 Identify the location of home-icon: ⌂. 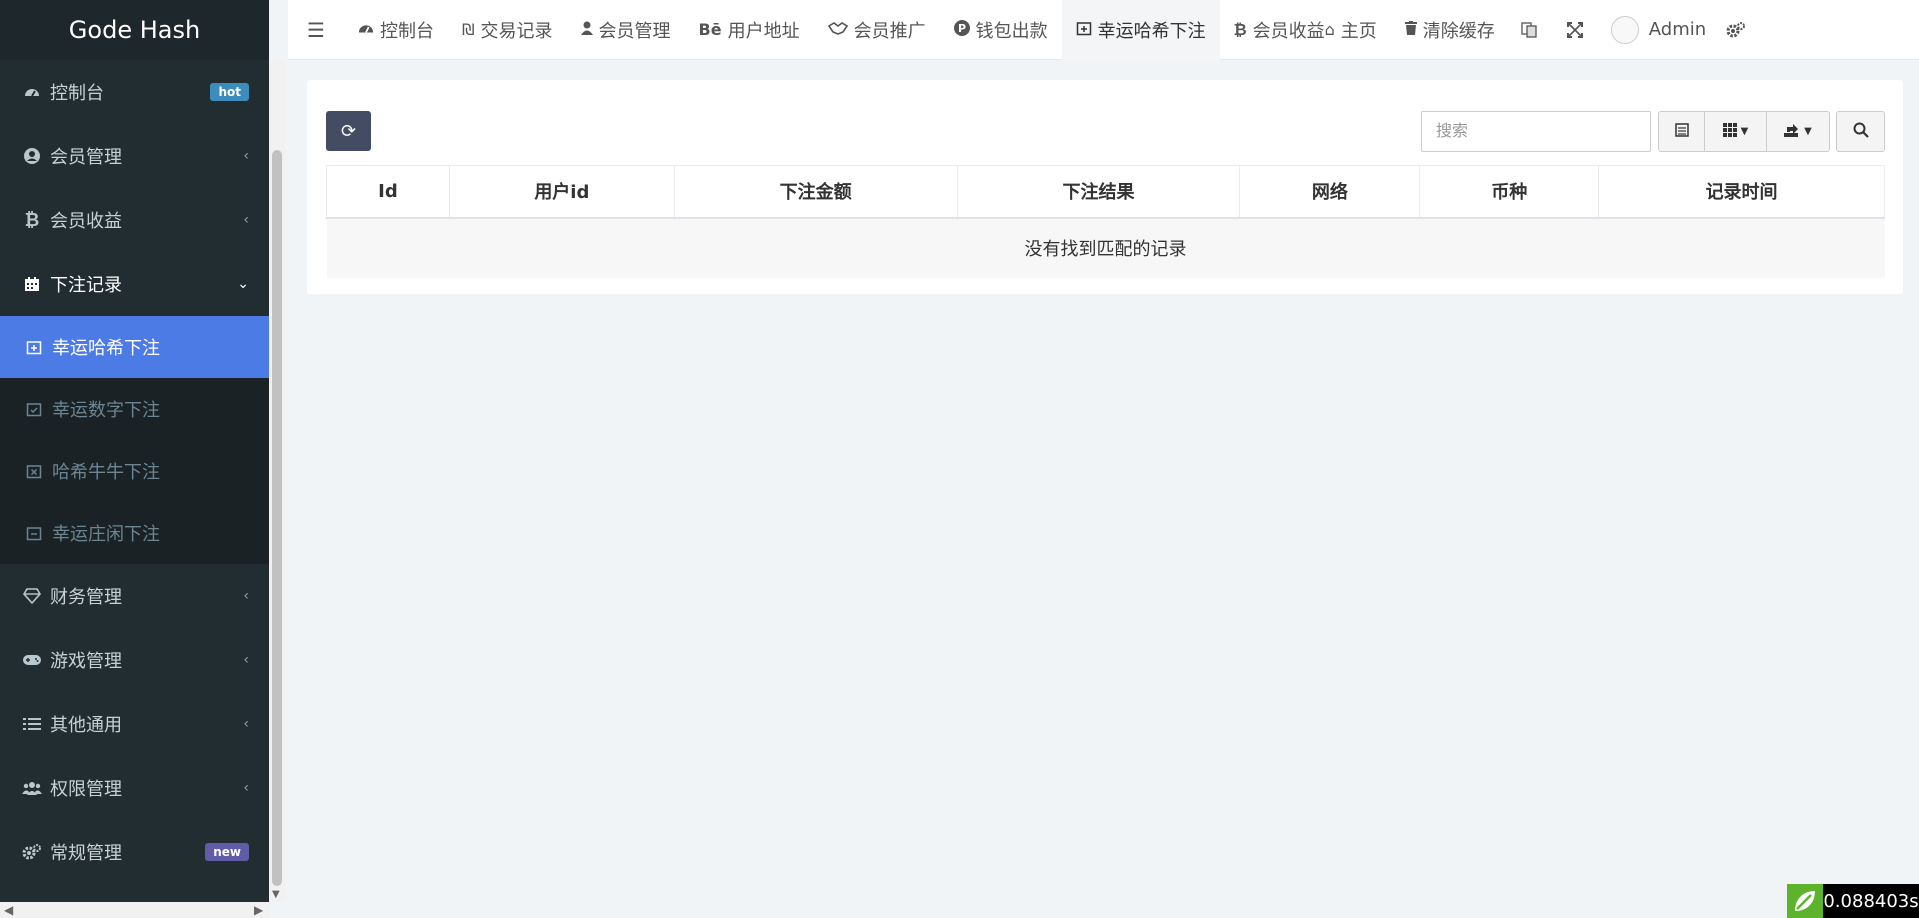
(1329, 29).